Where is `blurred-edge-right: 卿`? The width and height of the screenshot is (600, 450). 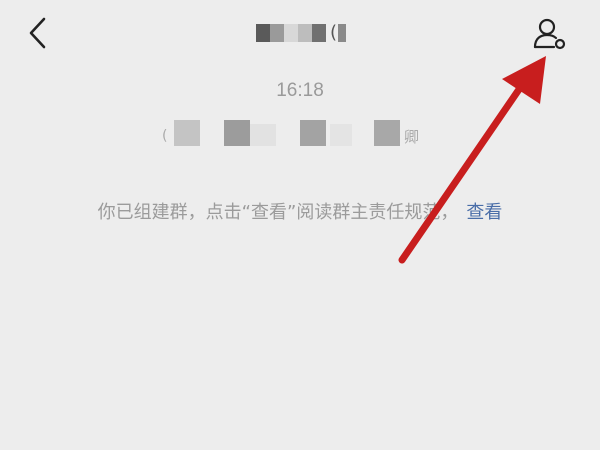 blurred-edge-right: 卿 is located at coordinates (412, 137).